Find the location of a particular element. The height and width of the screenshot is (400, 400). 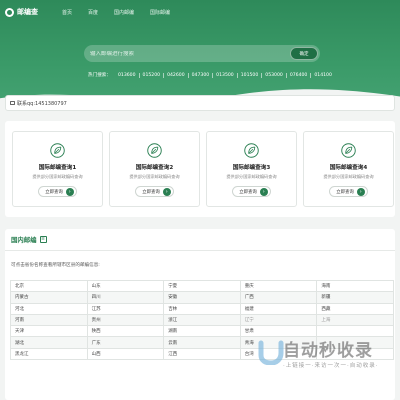

province-link: 山东 is located at coordinates (125, 286).